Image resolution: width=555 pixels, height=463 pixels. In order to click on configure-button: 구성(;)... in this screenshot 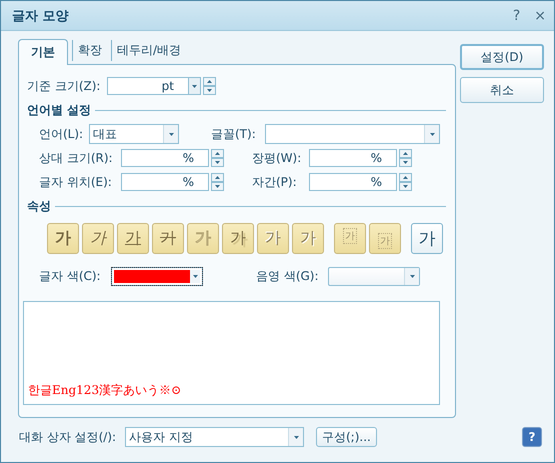, I will do `click(346, 437)`.